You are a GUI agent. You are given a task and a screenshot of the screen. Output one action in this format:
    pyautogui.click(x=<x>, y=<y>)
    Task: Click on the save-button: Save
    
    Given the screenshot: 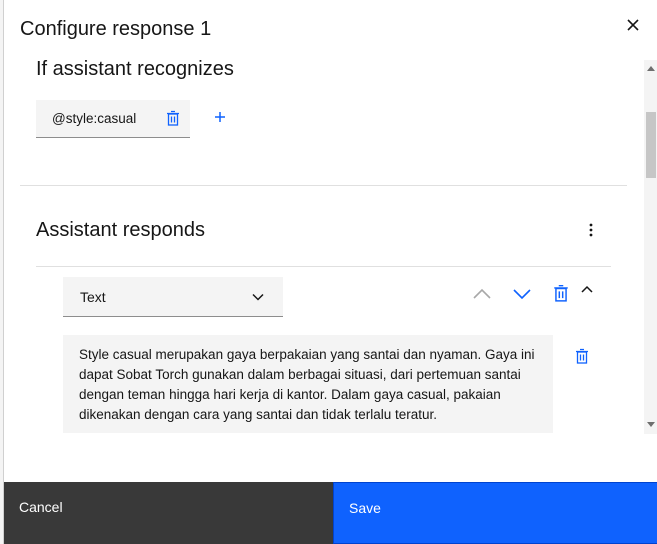 What is the action you would take?
    pyautogui.click(x=495, y=513)
    